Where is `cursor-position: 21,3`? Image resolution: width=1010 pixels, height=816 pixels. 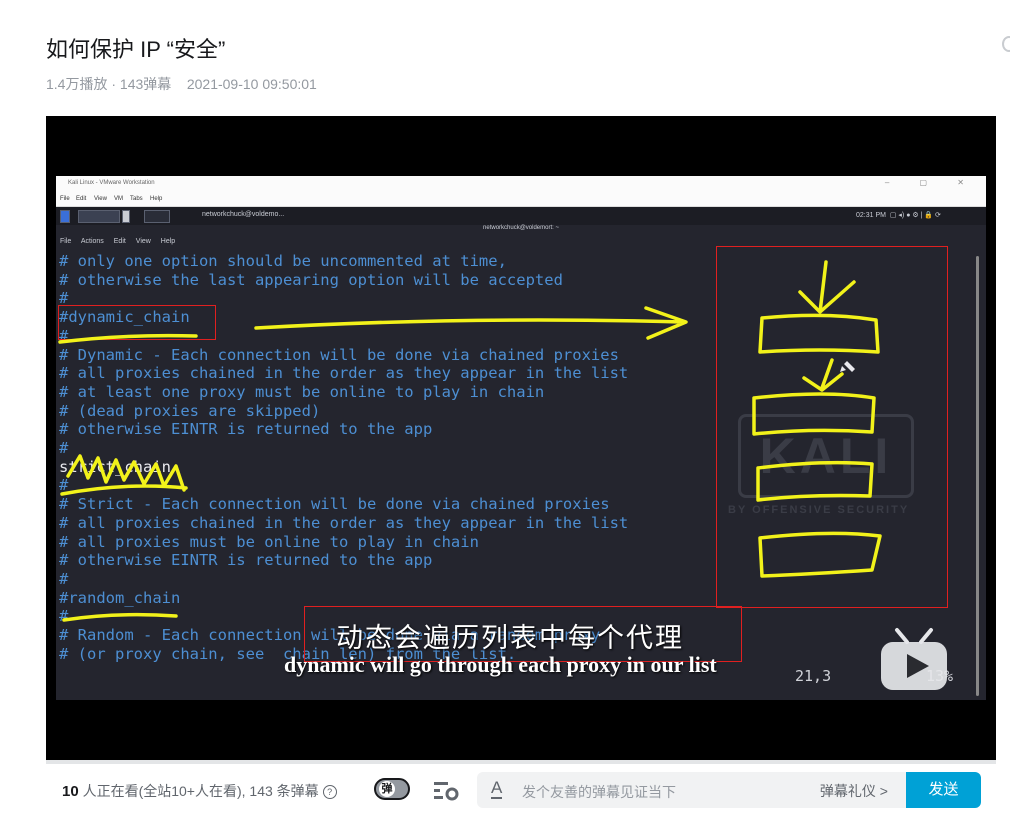
cursor-position: 21,3 is located at coordinates (813, 676).